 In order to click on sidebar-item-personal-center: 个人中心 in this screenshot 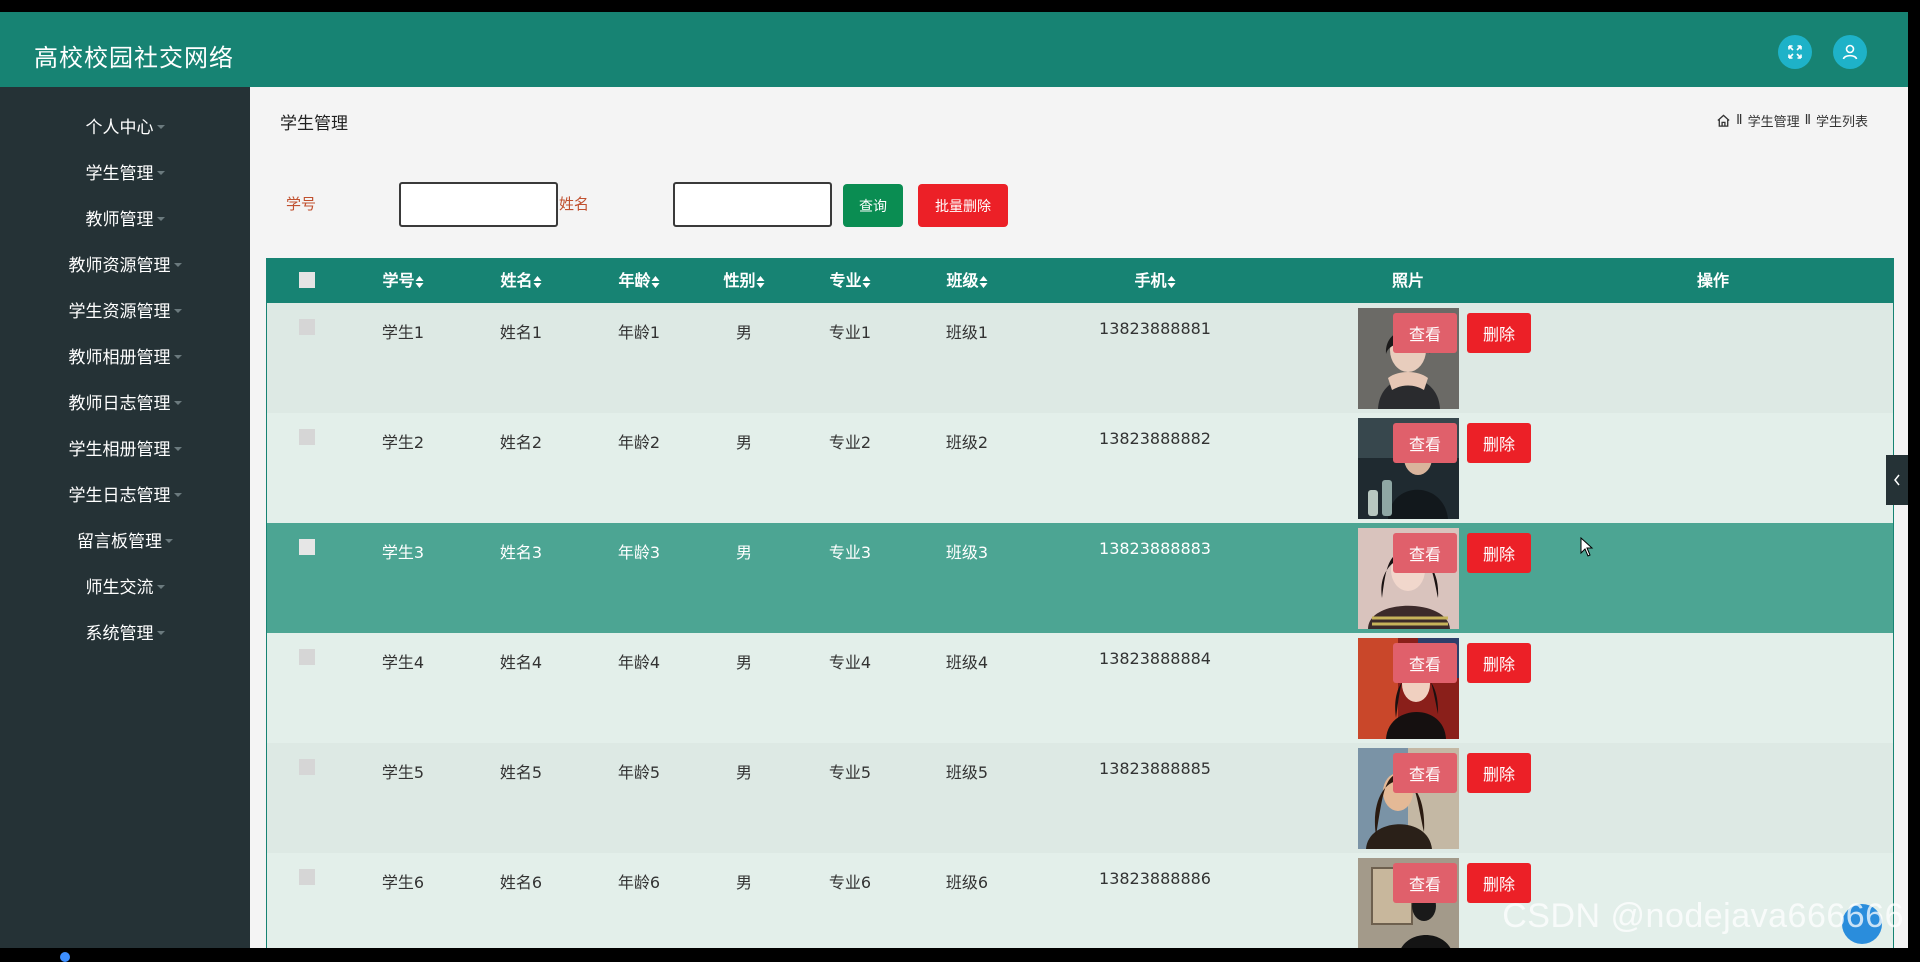, I will do `click(125, 125)`.